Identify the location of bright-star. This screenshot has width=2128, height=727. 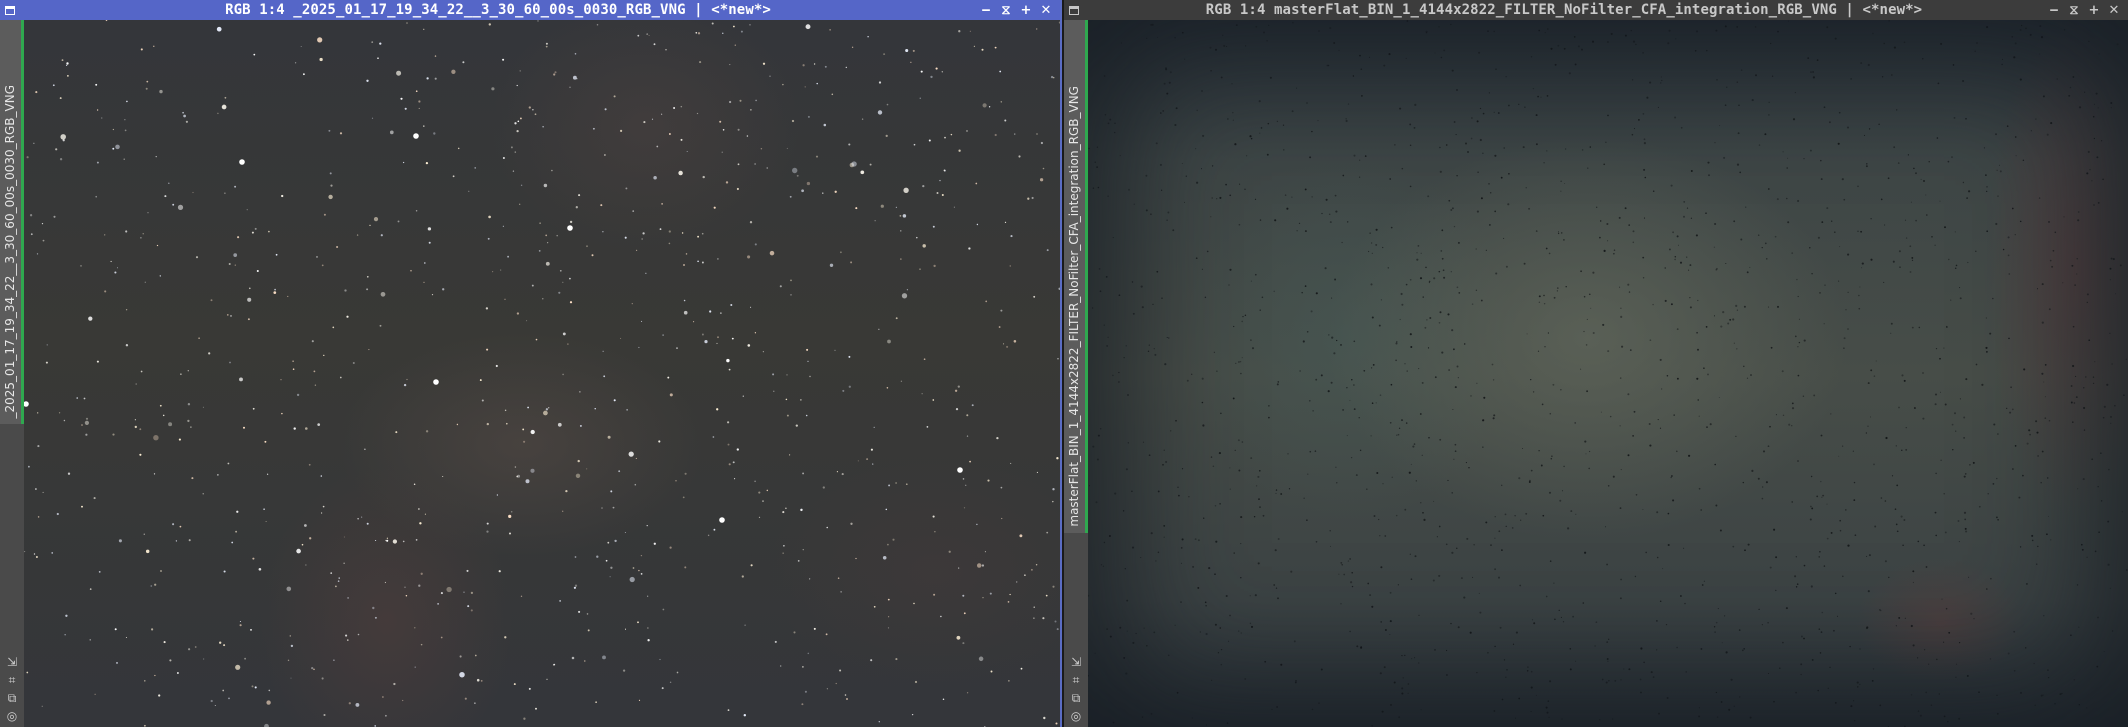
(26, 404).